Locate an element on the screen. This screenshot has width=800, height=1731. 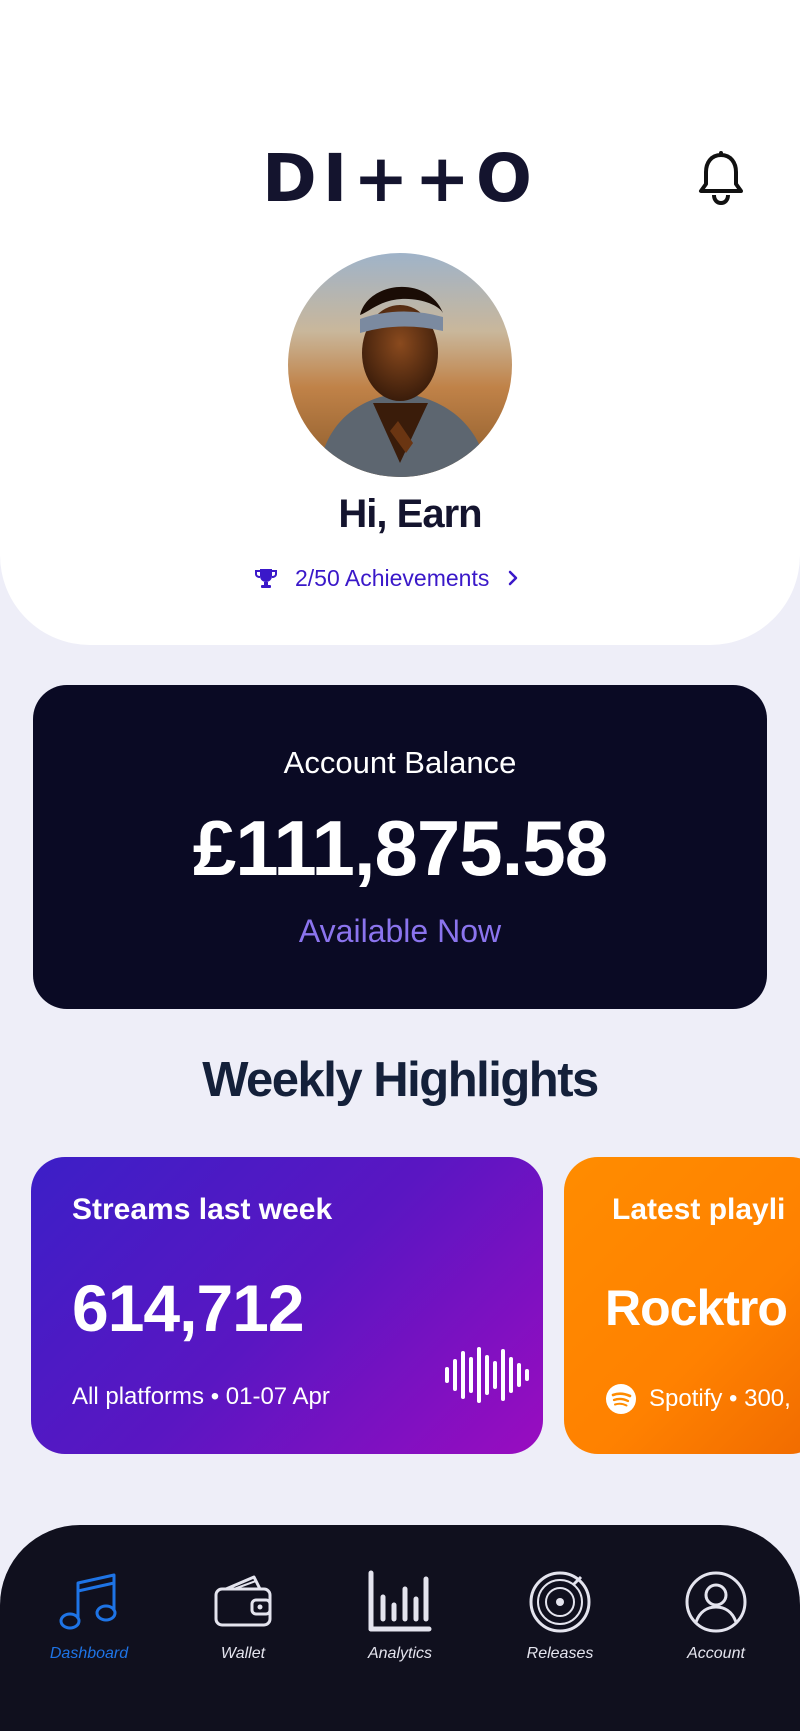
achievements-label: 2/50 Achievements is located at coordinates (392, 577).